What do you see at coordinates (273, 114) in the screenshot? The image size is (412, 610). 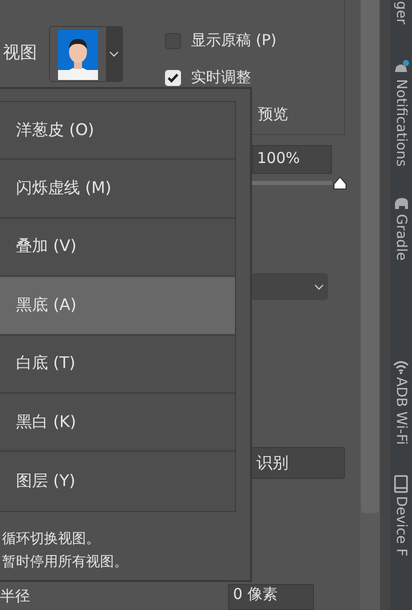 I see `checkbox-label: 预览` at bounding box center [273, 114].